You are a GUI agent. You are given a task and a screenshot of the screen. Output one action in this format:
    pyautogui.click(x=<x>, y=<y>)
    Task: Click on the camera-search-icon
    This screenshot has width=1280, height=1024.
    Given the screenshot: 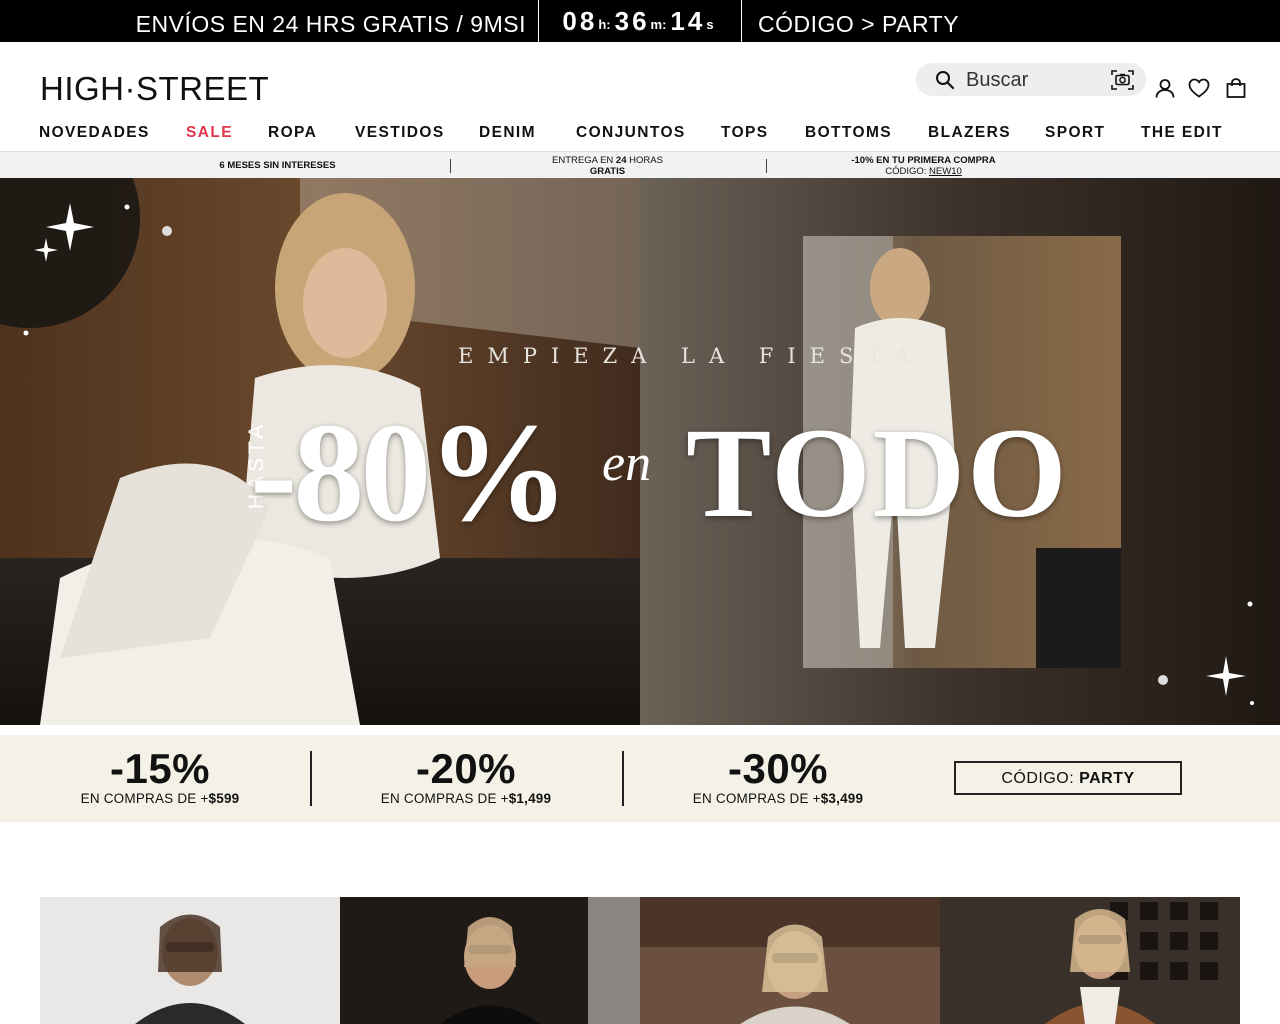 What is the action you would take?
    pyautogui.click(x=1122, y=82)
    